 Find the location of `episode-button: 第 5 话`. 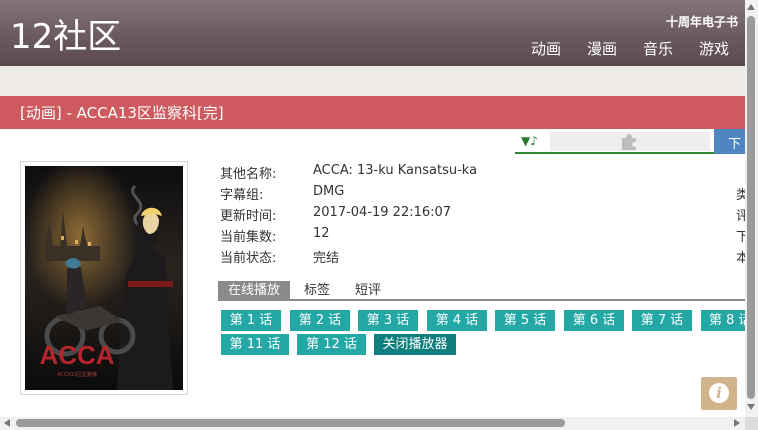

episode-button: 第 5 话 is located at coordinates (525, 320).